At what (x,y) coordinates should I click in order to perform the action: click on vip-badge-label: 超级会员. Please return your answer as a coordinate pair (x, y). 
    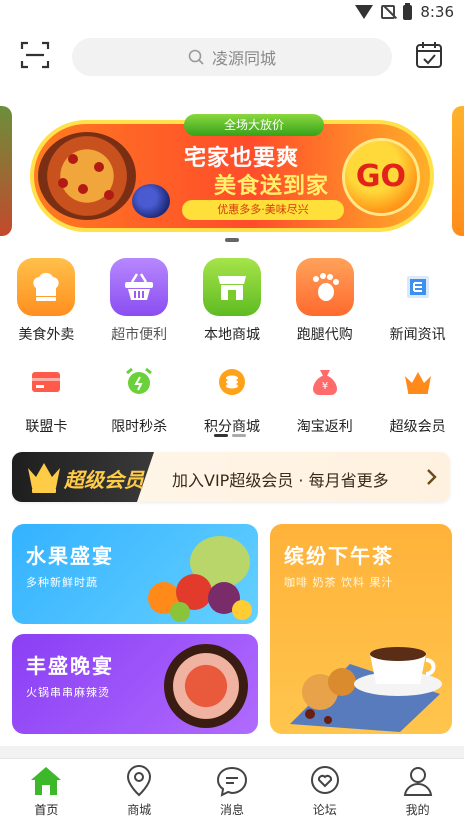
    Looking at the image, I should click on (104, 480).